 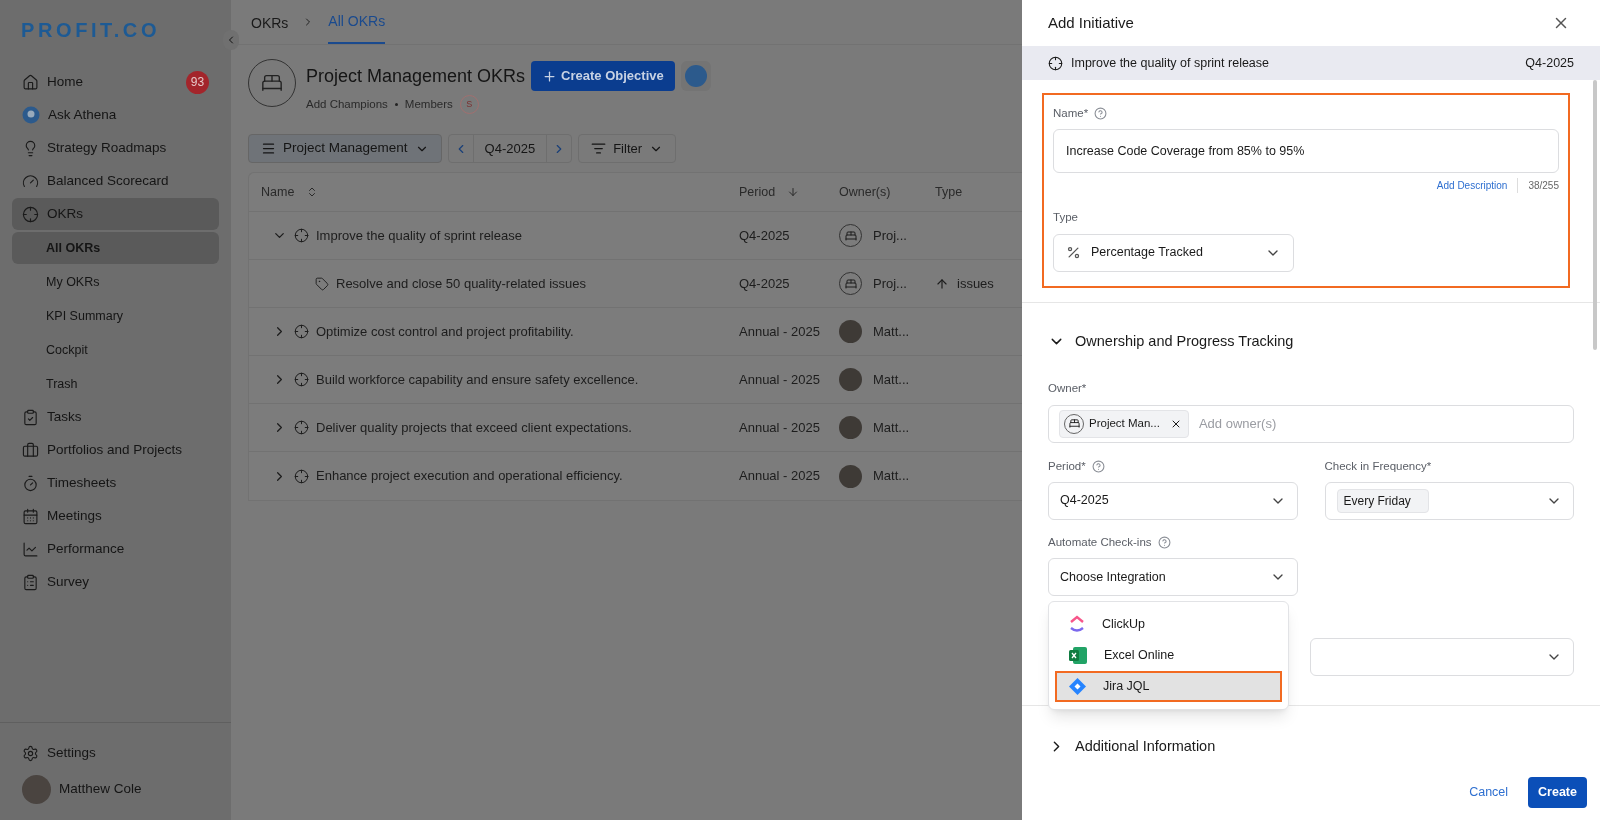 What do you see at coordinates (30, 753) in the screenshot?
I see `settings-icon` at bounding box center [30, 753].